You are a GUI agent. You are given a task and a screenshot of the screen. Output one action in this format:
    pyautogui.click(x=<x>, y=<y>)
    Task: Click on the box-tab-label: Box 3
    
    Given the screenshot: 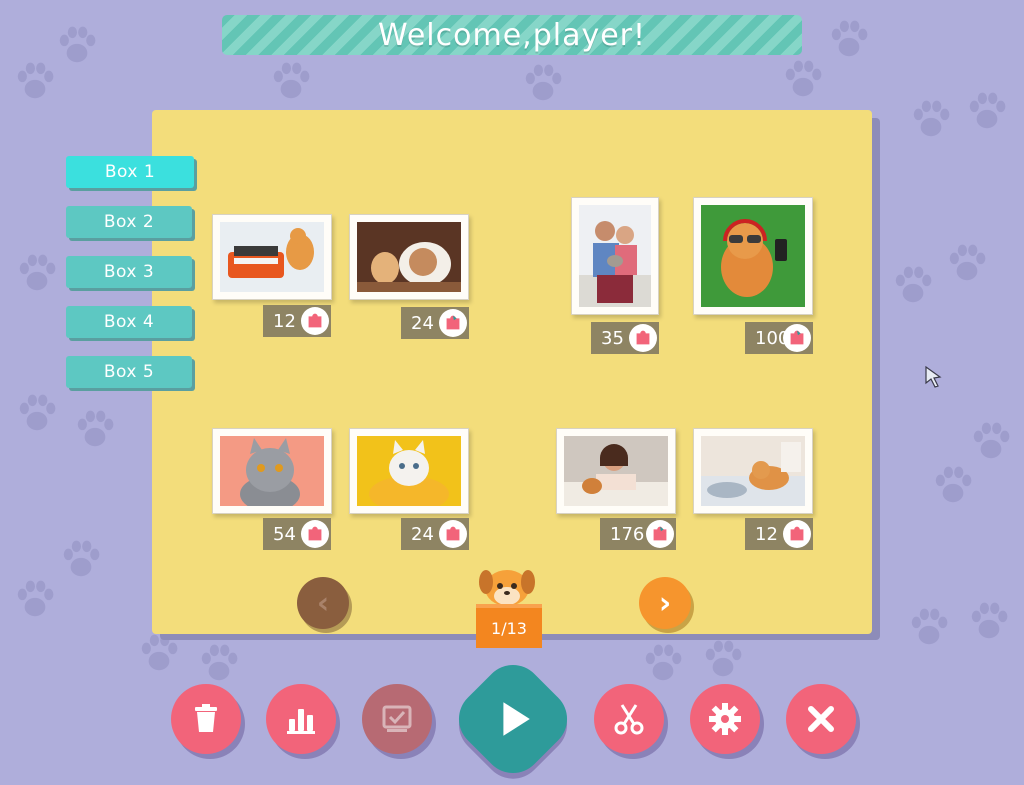 What is the action you would take?
    pyautogui.click(x=129, y=272)
    